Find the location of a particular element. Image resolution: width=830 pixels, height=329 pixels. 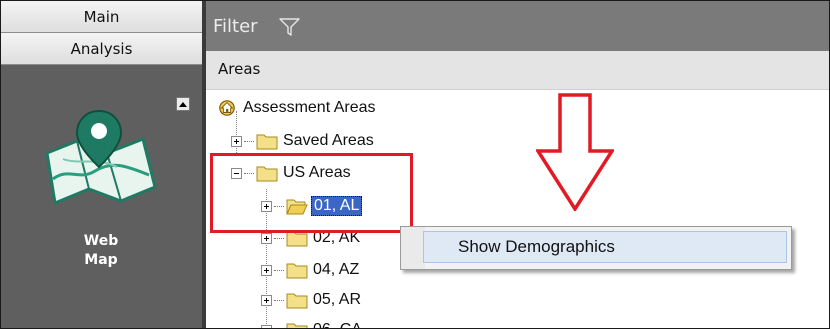

assessment-areas-icon is located at coordinates (227, 108).